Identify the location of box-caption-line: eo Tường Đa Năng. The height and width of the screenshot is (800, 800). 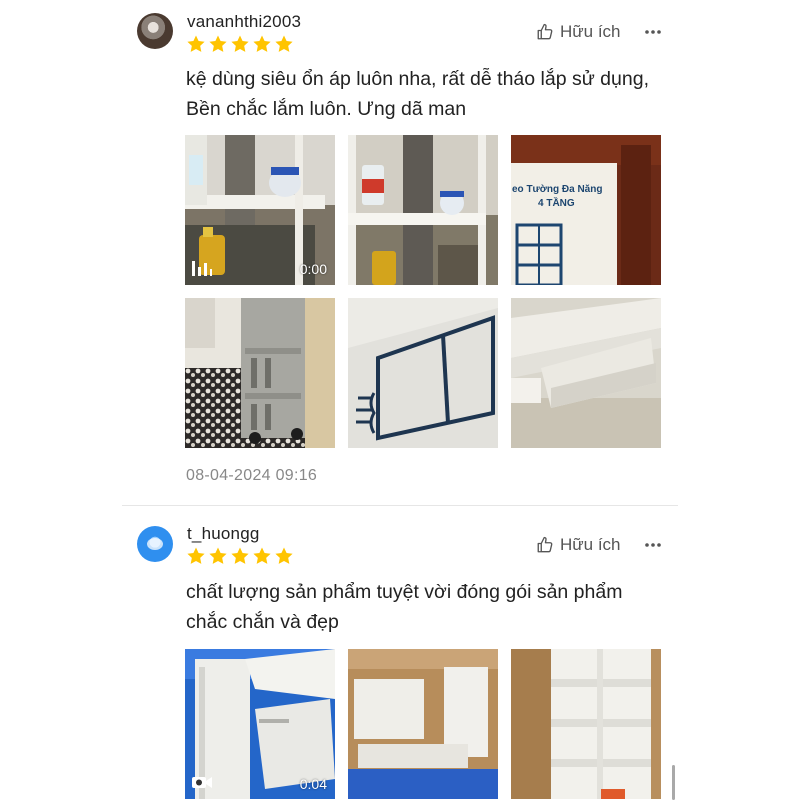
(557, 189).